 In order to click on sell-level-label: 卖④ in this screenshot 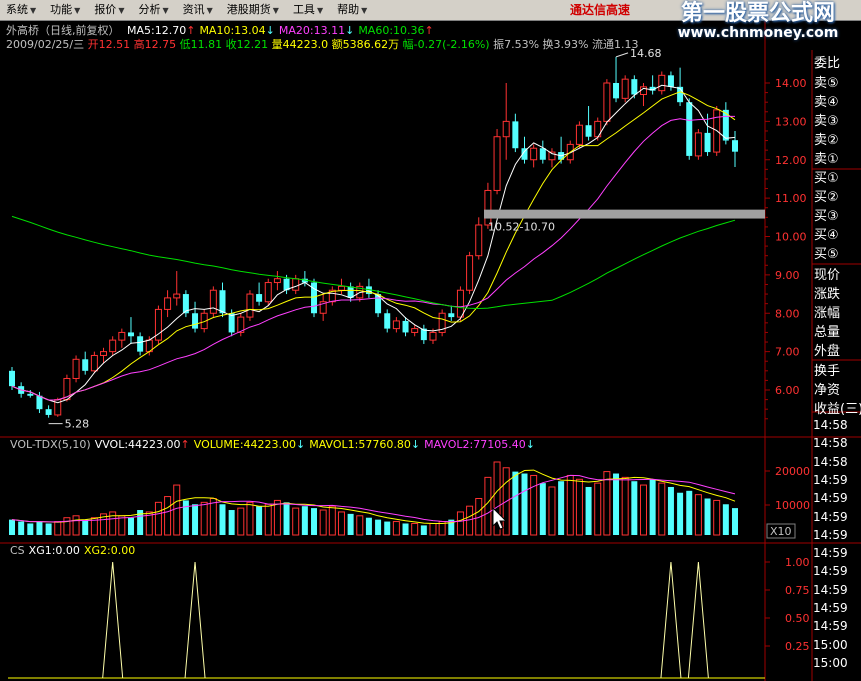, I will do `click(826, 102)`.